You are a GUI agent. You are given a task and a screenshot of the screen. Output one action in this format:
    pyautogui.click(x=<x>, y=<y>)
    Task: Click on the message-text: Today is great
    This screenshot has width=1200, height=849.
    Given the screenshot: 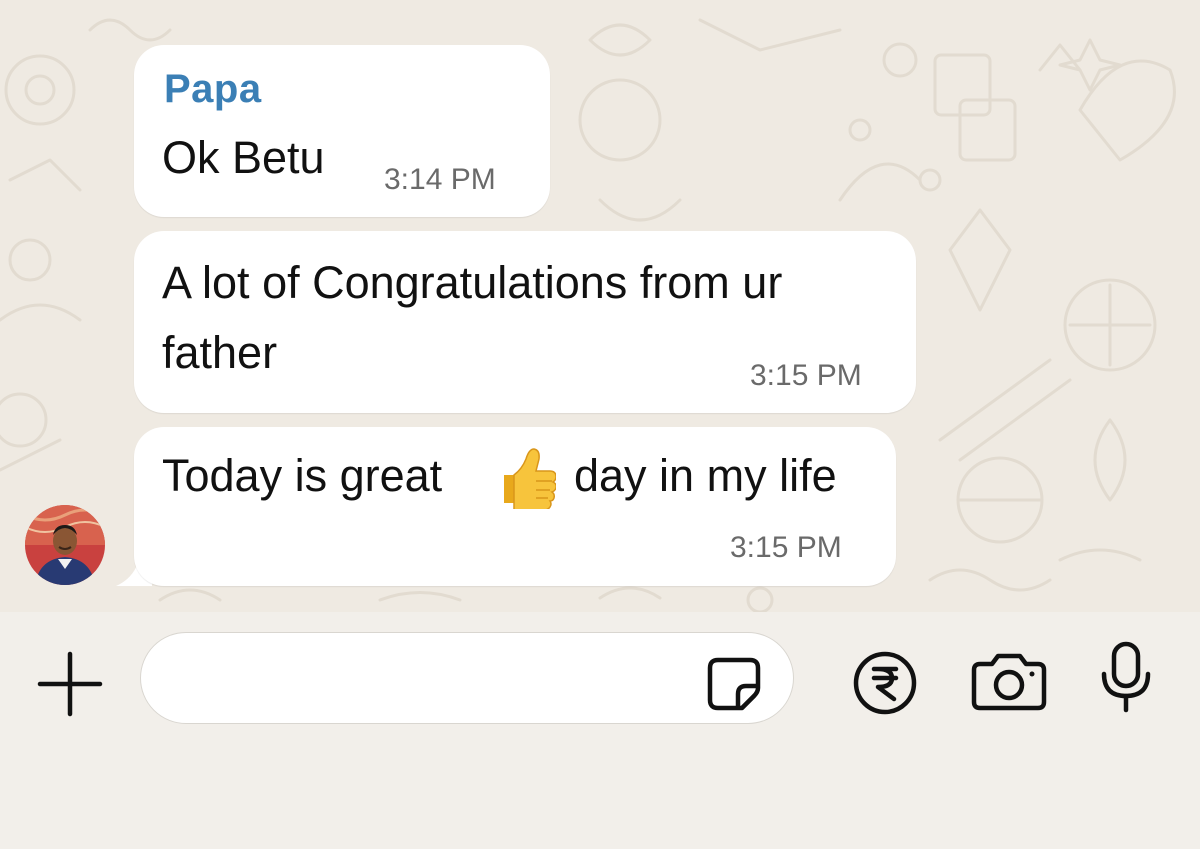 What is the action you would take?
    pyautogui.click(x=302, y=475)
    